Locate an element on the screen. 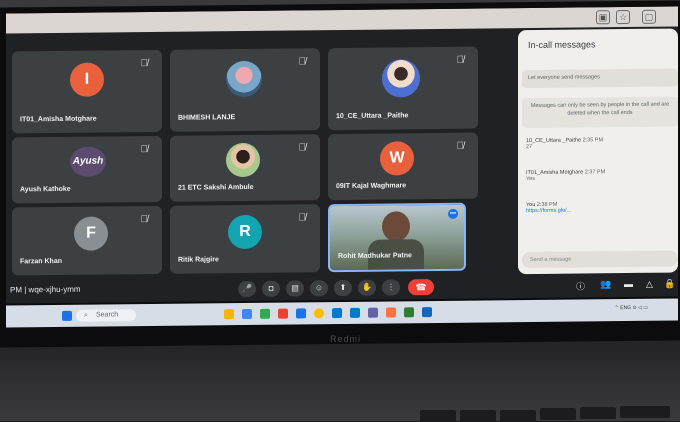 The image size is (680, 422). participant-tile-speaking: ••• Rohit Madhukar Patne is located at coordinates (397, 237).